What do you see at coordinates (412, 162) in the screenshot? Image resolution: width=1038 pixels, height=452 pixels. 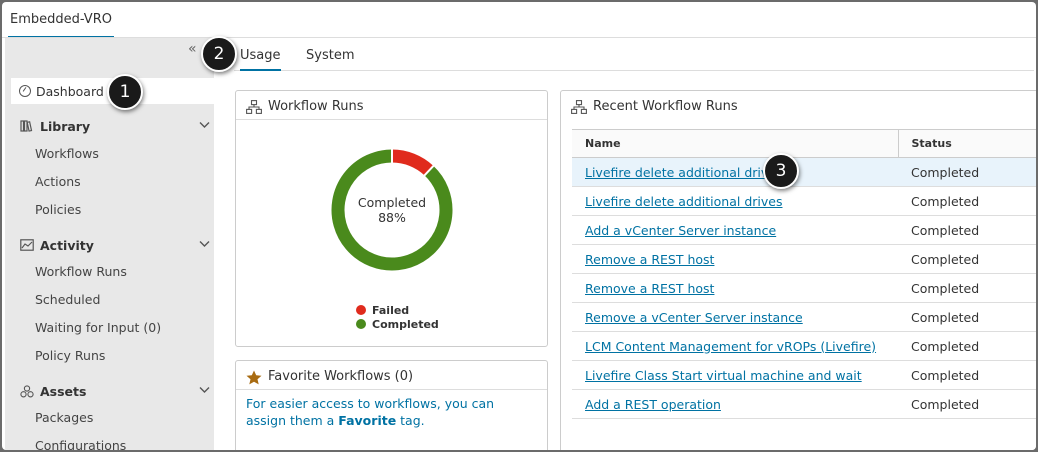 I see `donut-slice-failed` at bounding box center [412, 162].